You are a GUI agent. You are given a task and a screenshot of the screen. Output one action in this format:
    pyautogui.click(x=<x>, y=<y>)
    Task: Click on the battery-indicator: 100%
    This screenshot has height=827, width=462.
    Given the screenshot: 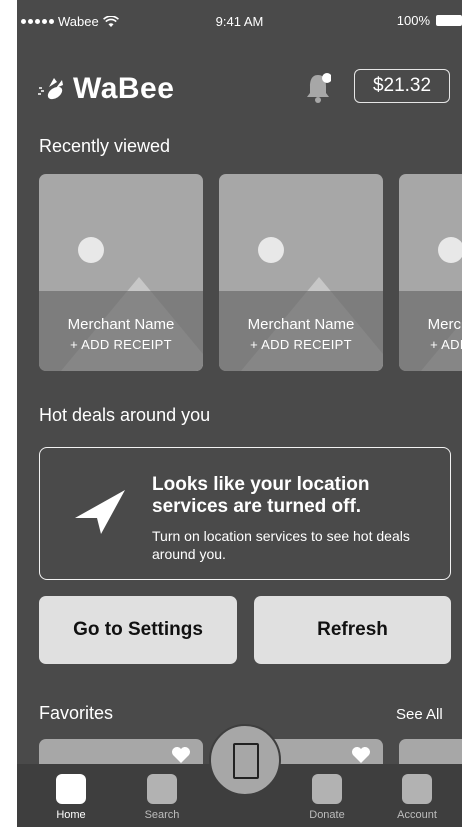 What is the action you would take?
    pyautogui.click(x=429, y=20)
    